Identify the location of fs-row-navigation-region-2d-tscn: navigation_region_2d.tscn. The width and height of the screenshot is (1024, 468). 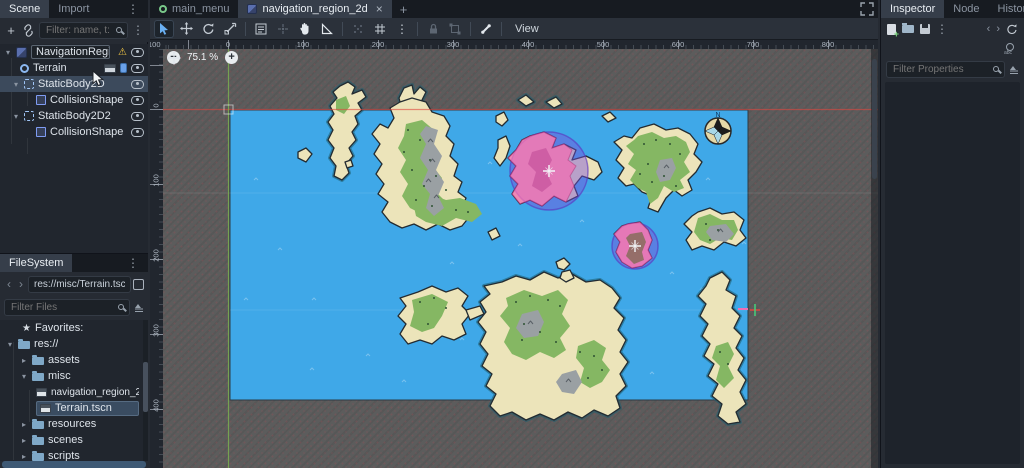
(71, 392).